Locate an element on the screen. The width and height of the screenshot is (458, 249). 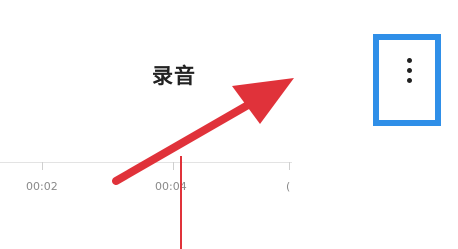
timeline-label: ( is located at coordinates (288, 186).